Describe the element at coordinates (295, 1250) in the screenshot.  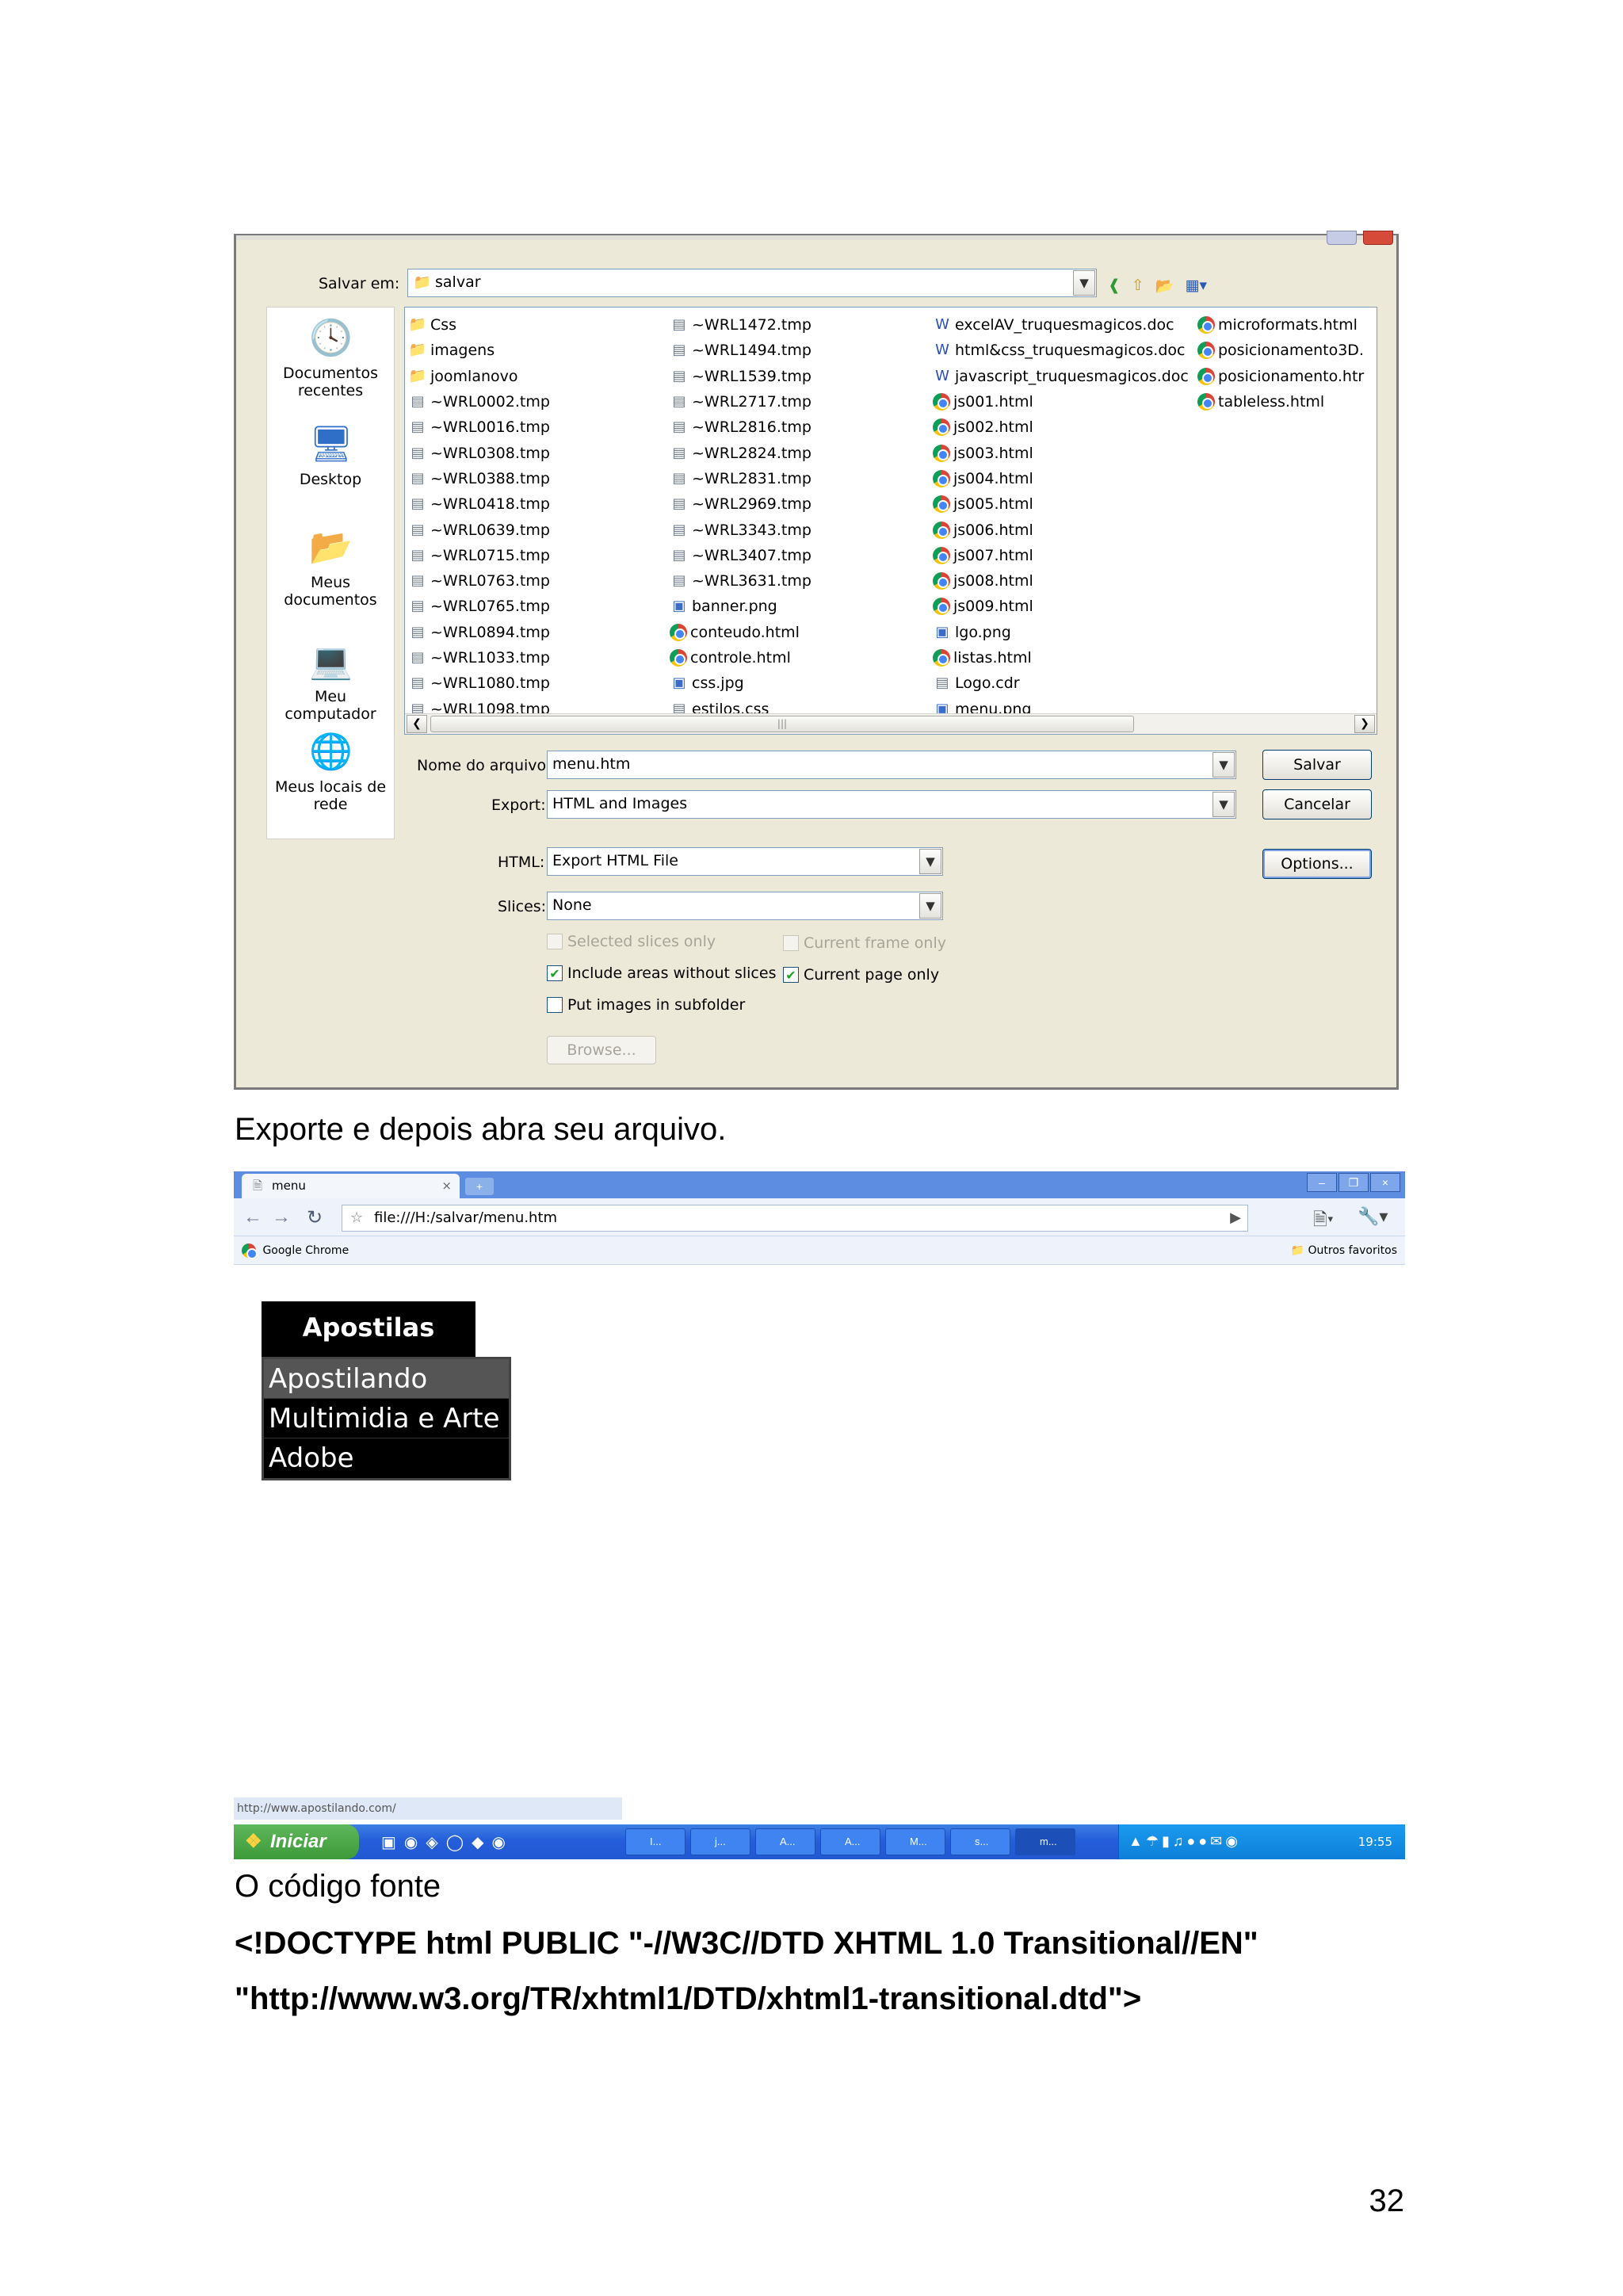
I see `bookmark-google-chrome: Google Chrome` at that location.